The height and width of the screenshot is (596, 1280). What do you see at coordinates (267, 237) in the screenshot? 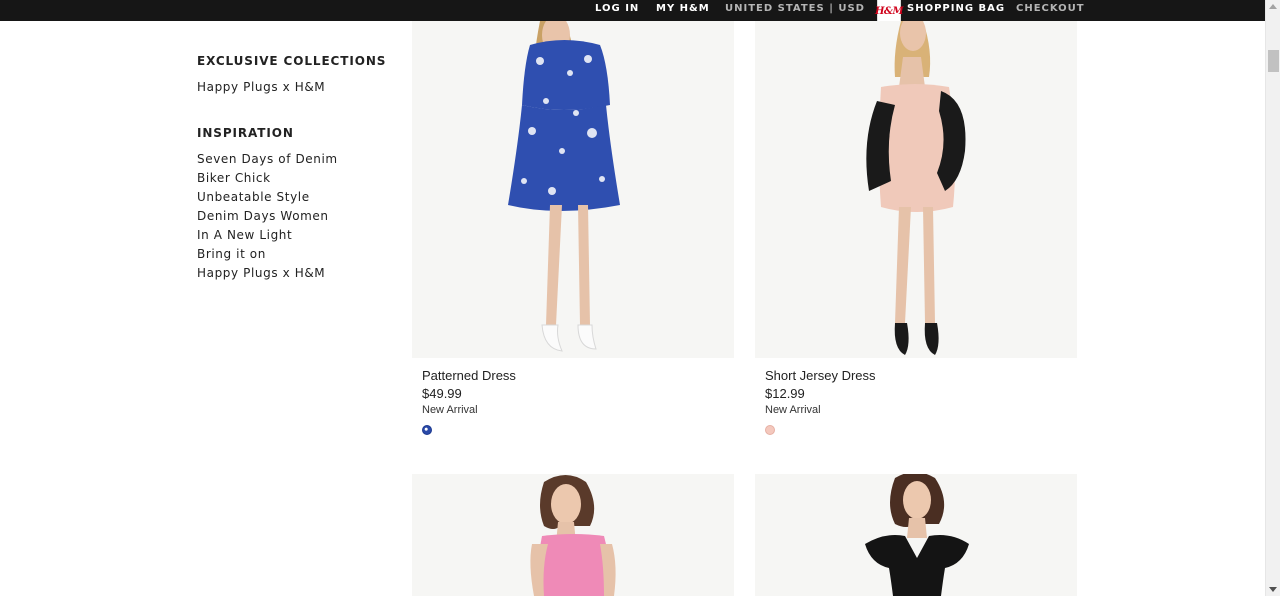
I see `sidebar-item-in-a-new-light: In A New Light` at bounding box center [267, 237].